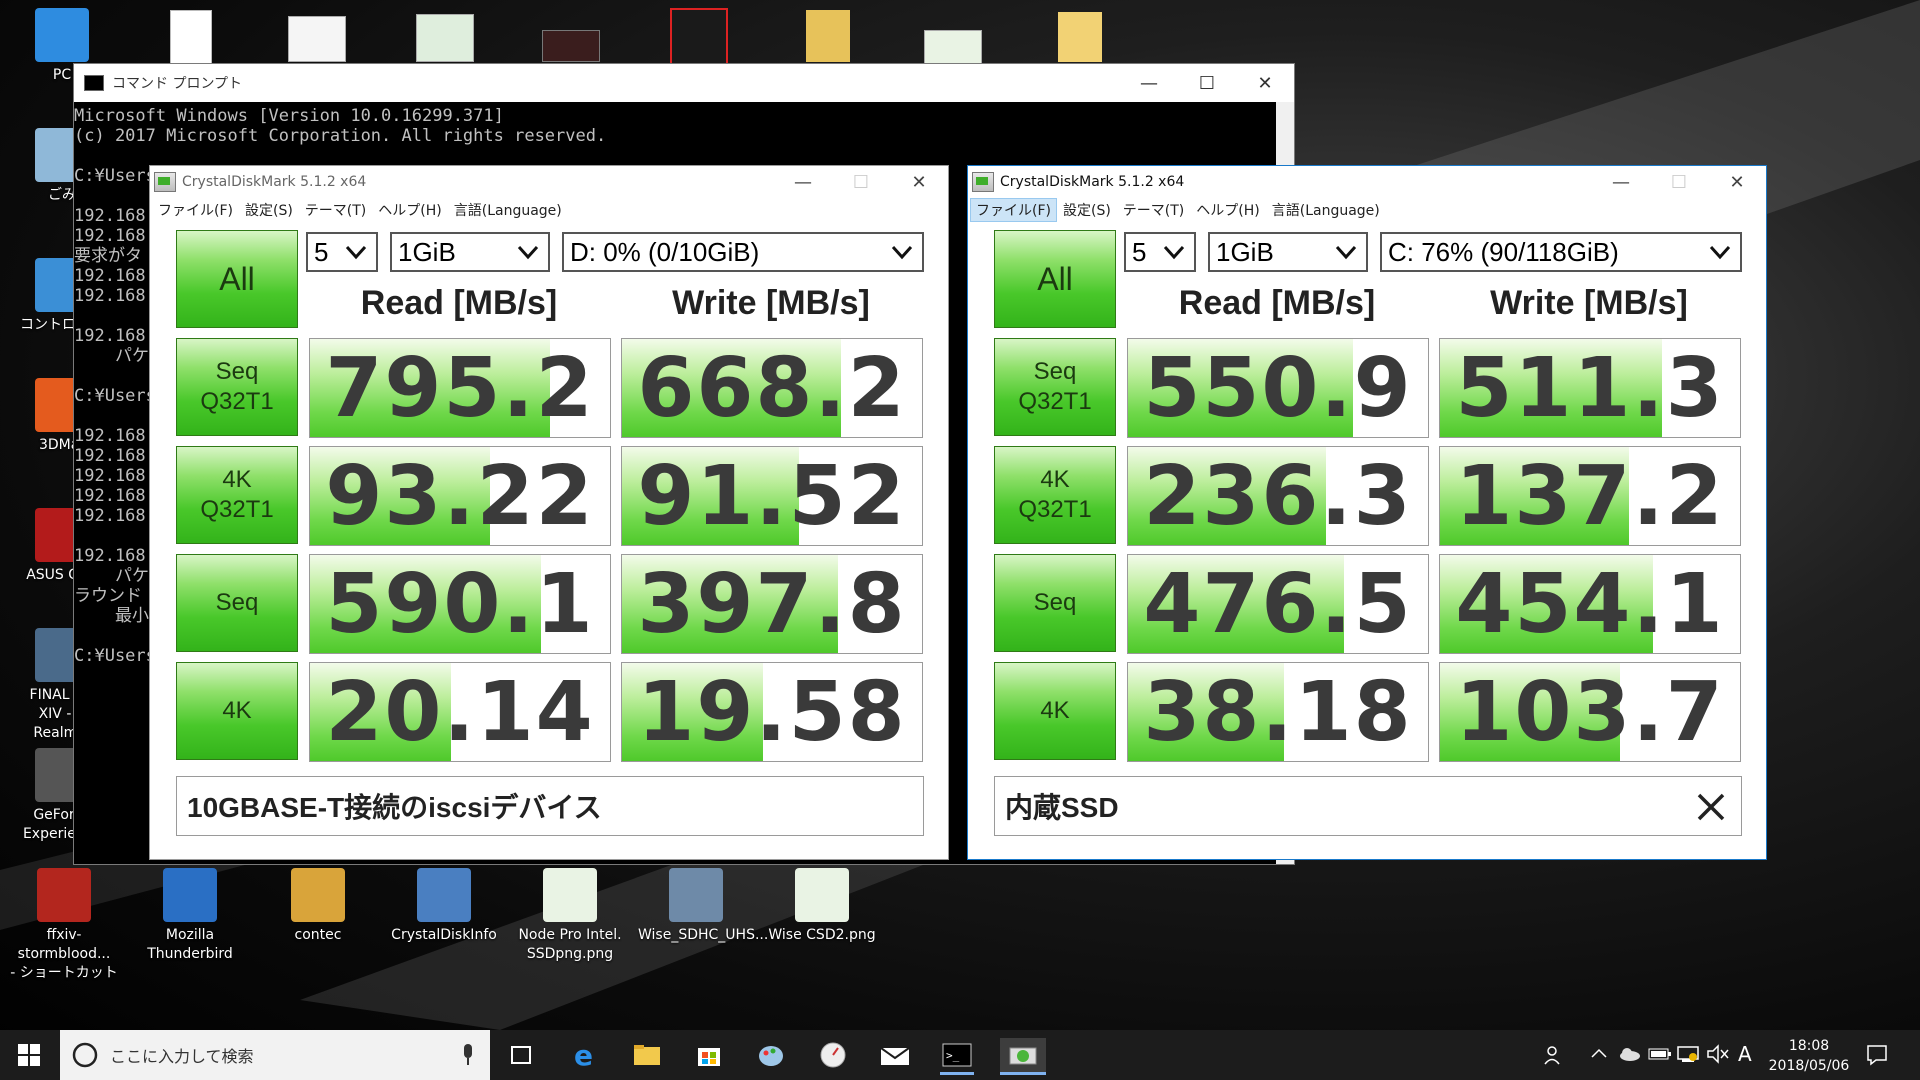 The width and height of the screenshot is (1920, 1080). I want to click on battery-icon, so click(1660, 1056).